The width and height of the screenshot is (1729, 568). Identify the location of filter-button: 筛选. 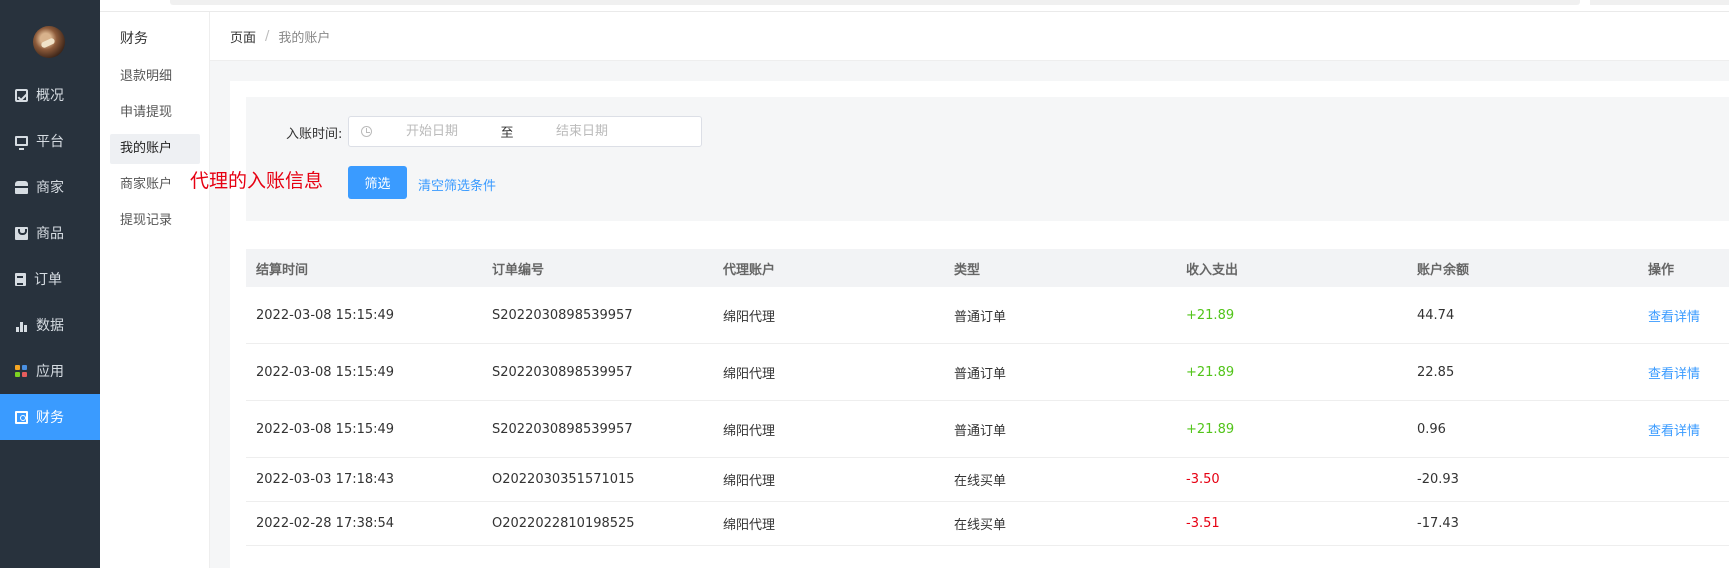
(377, 182).